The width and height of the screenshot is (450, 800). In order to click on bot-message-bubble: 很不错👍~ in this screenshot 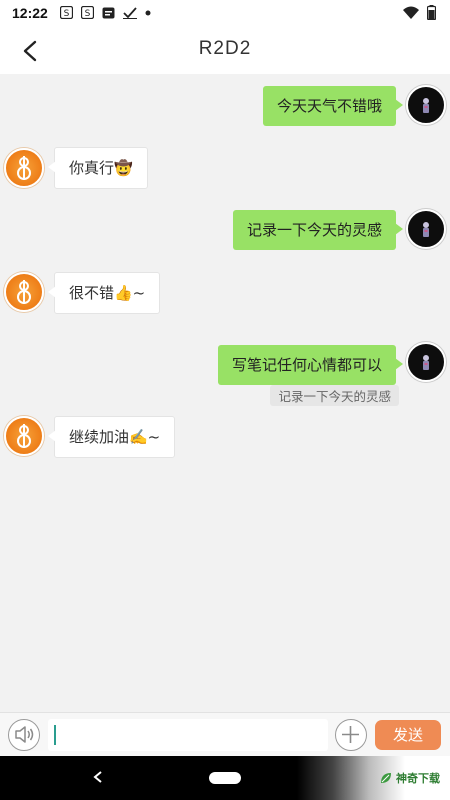, I will do `click(104, 293)`.